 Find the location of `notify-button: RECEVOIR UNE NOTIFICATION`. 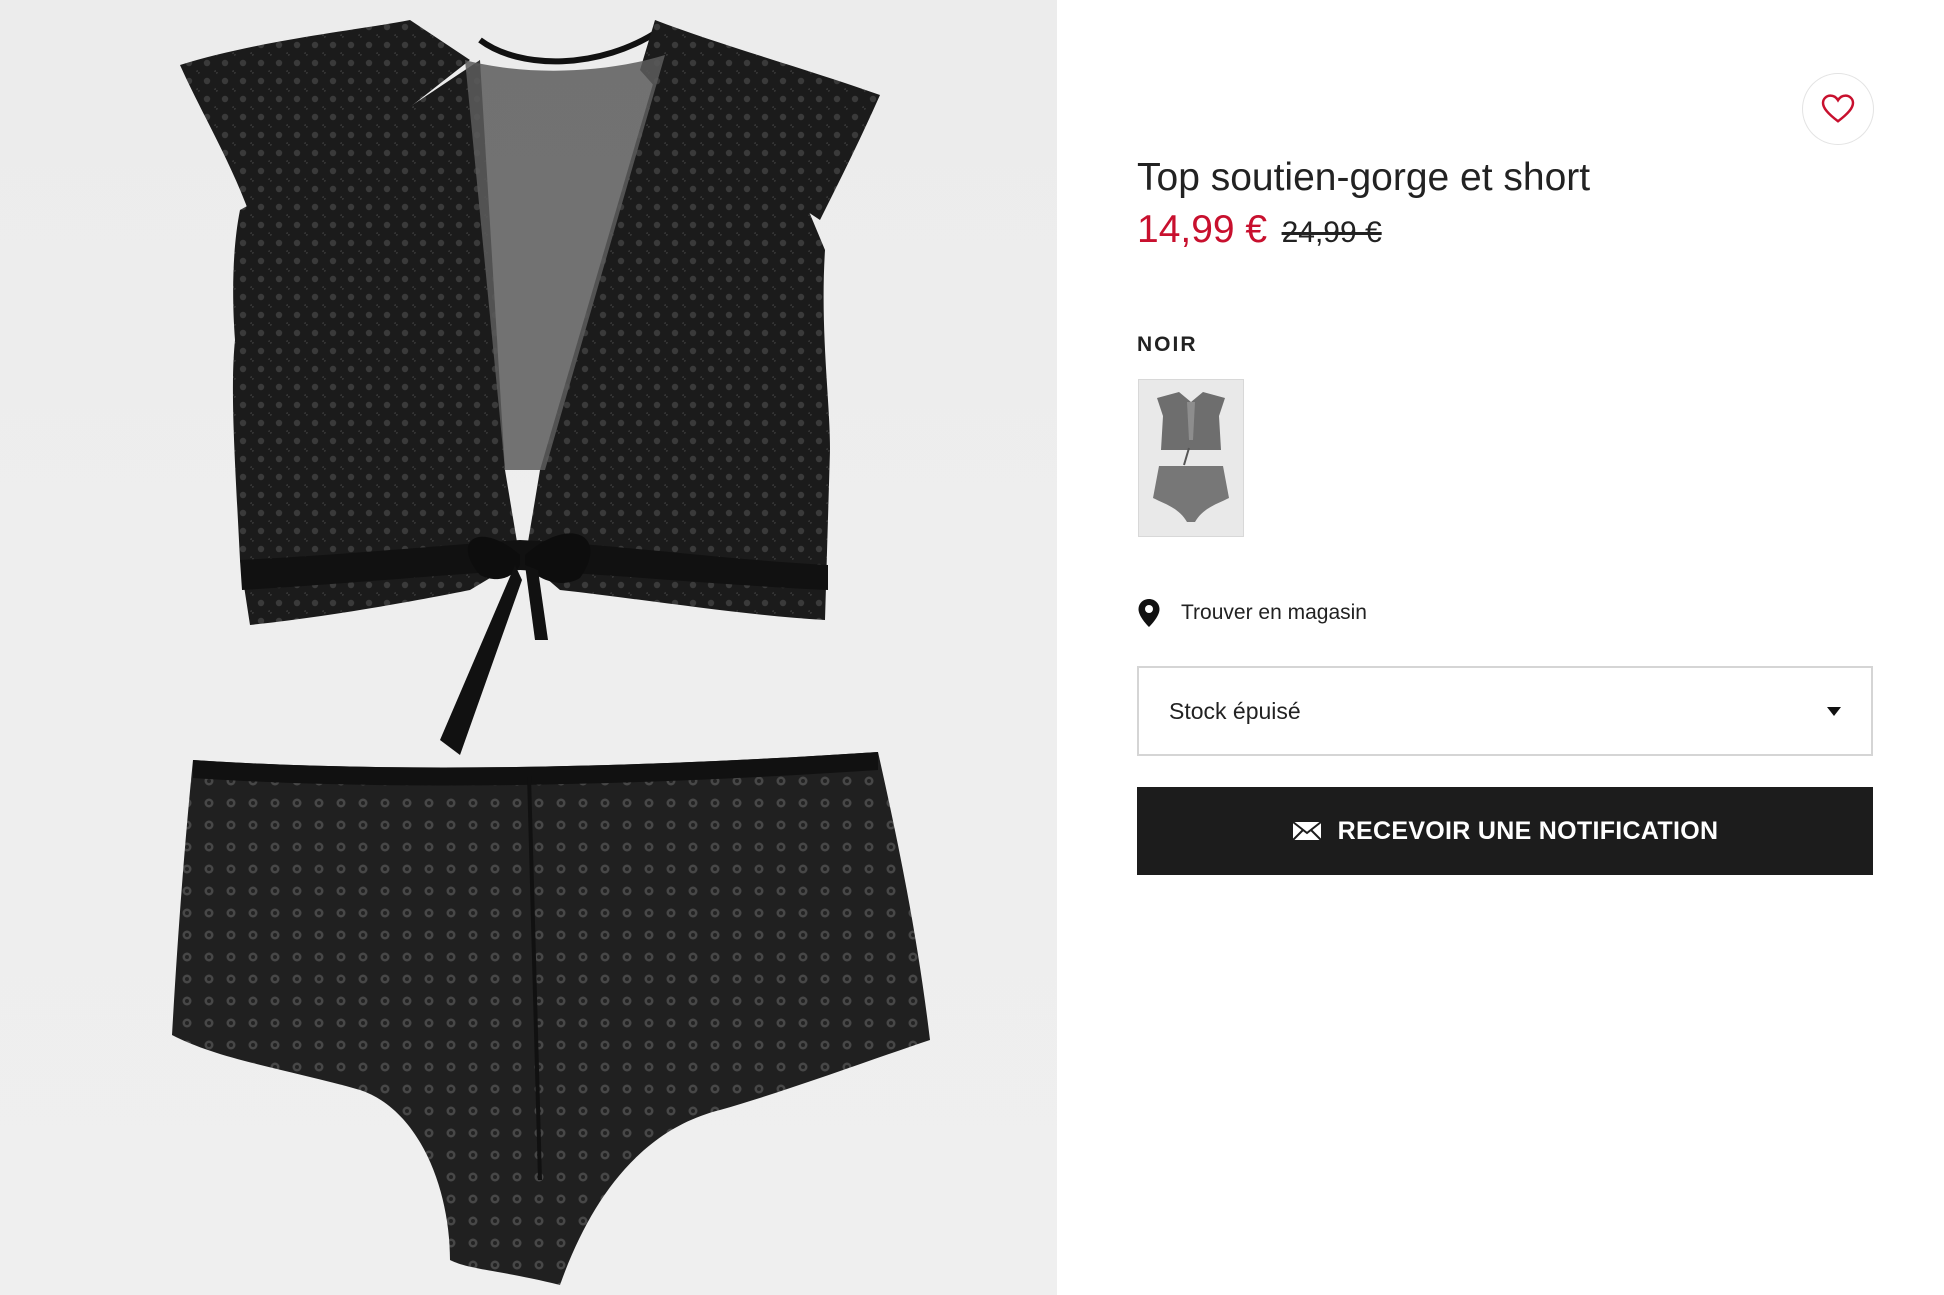

notify-button: RECEVOIR UNE NOTIFICATION is located at coordinates (1505, 831).